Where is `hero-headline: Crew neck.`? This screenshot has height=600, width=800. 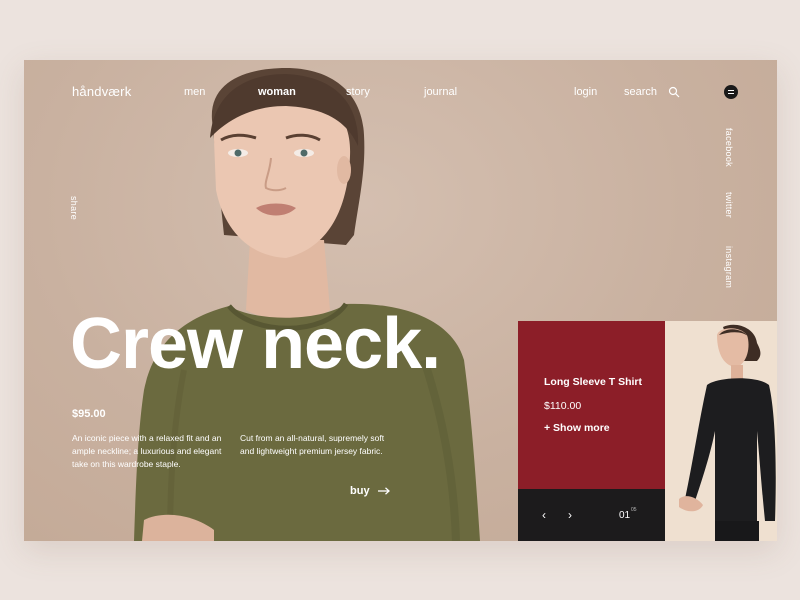 hero-headline: Crew neck. is located at coordinates (255, 344).